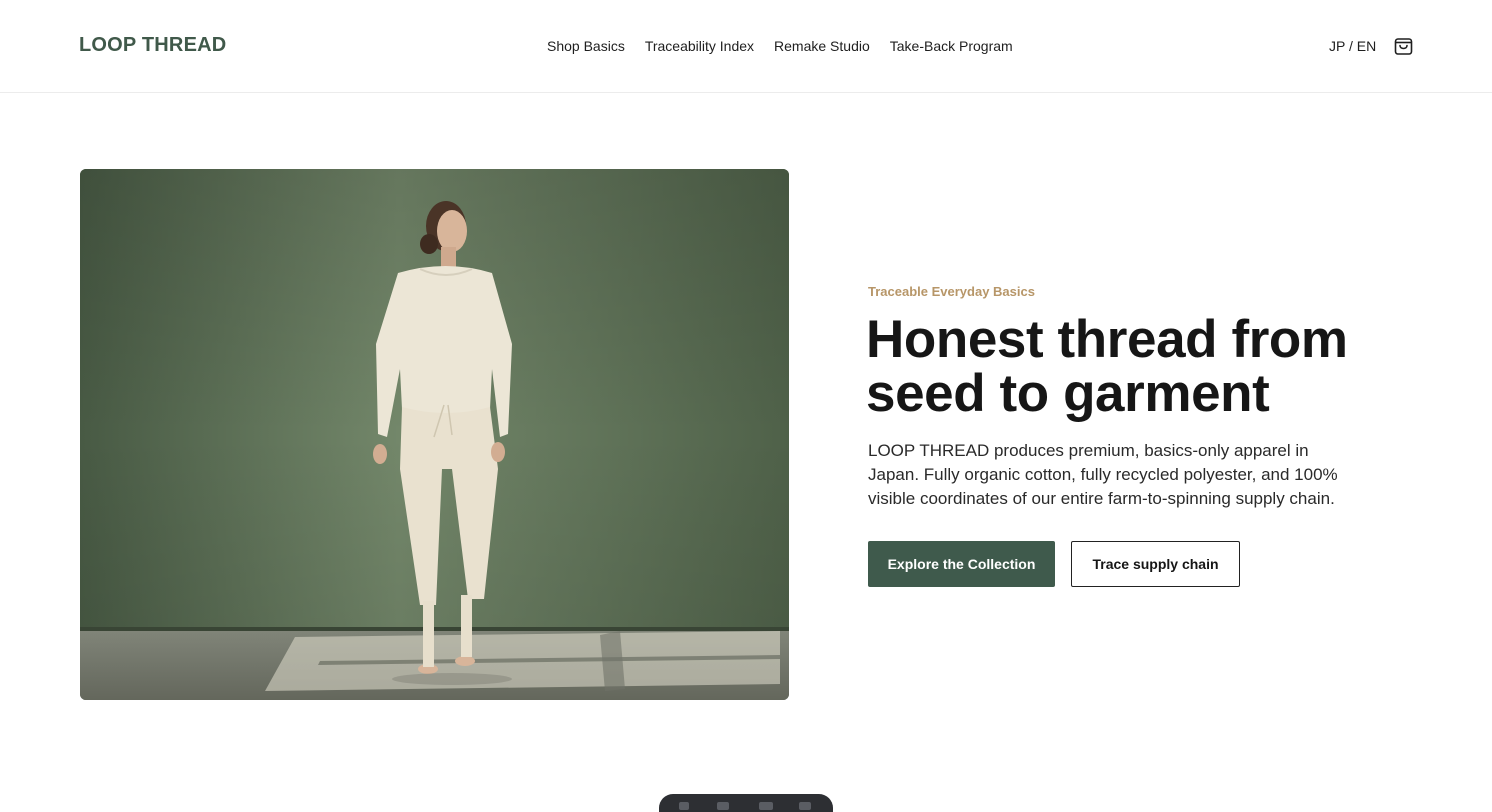  I want to click on hero-headline: Honest thread from seed to garment, so click(1107, 366).